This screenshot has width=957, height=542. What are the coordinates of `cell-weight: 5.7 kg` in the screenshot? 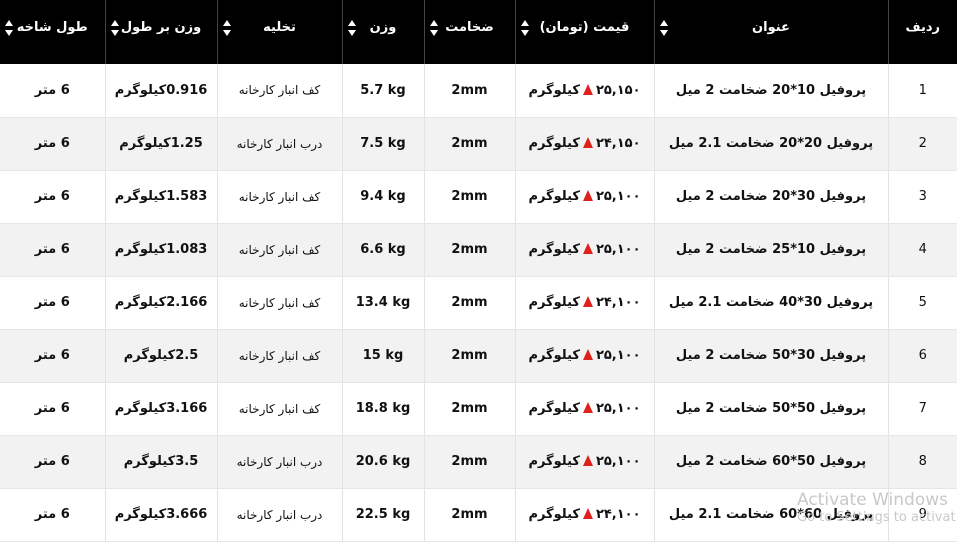 It's located at (383, 90).